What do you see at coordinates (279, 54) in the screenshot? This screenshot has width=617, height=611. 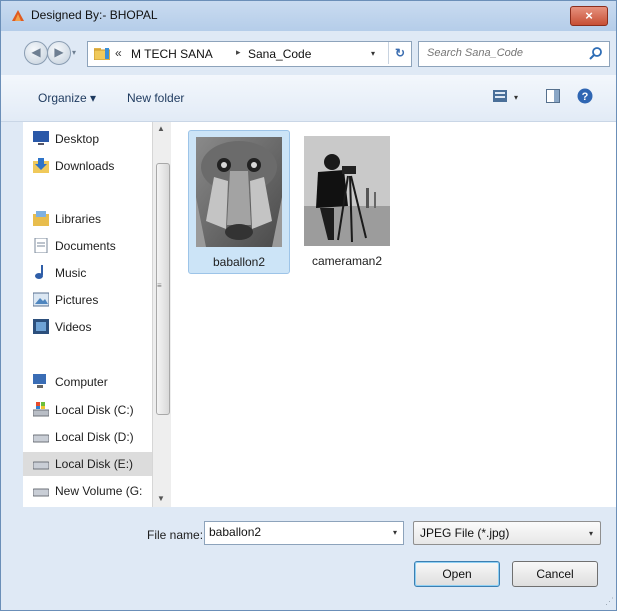 I see `breadcrumb-sana-code: Sana_Code` at bounding box center [279, 54].